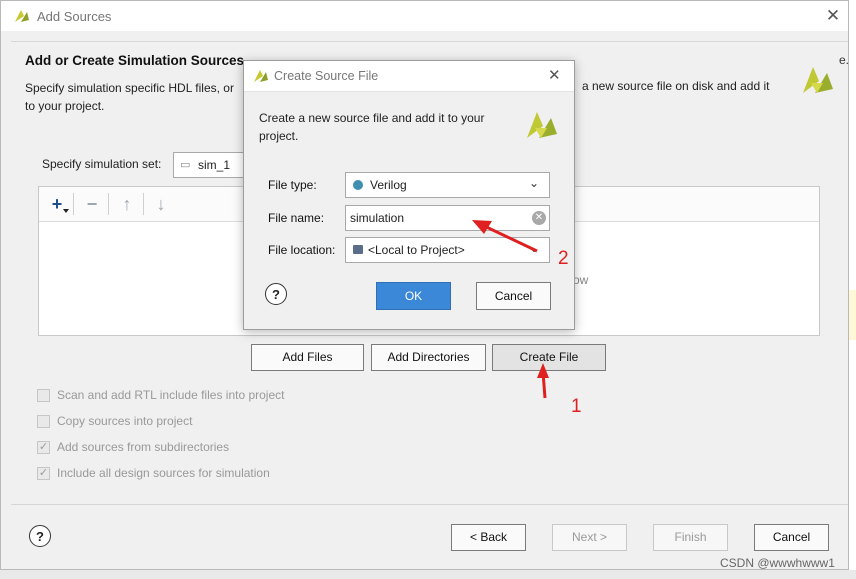 This screenshot has height=579, width=856. I want to click on annotation-overlay, so click(510, 309).